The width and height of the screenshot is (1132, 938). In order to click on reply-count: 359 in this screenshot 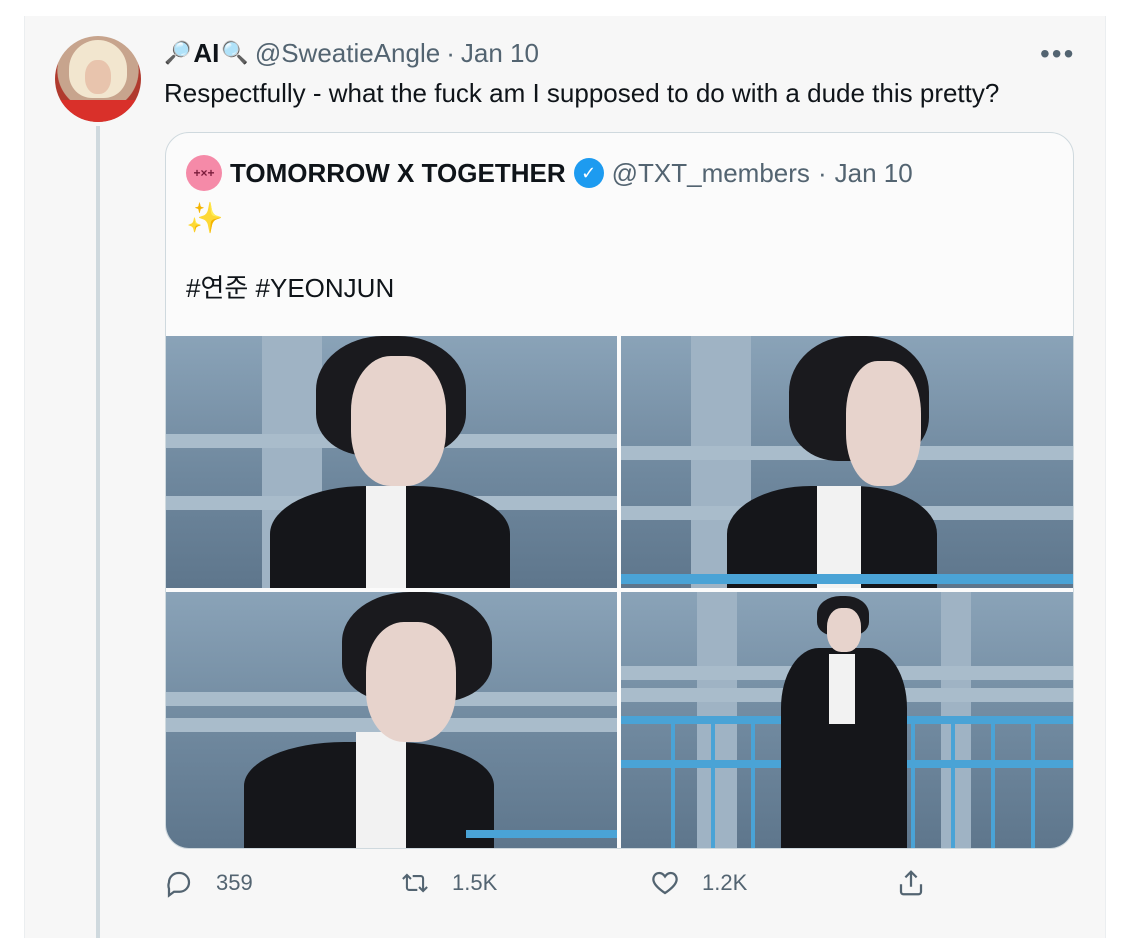, I will do `click(234, 882)`.